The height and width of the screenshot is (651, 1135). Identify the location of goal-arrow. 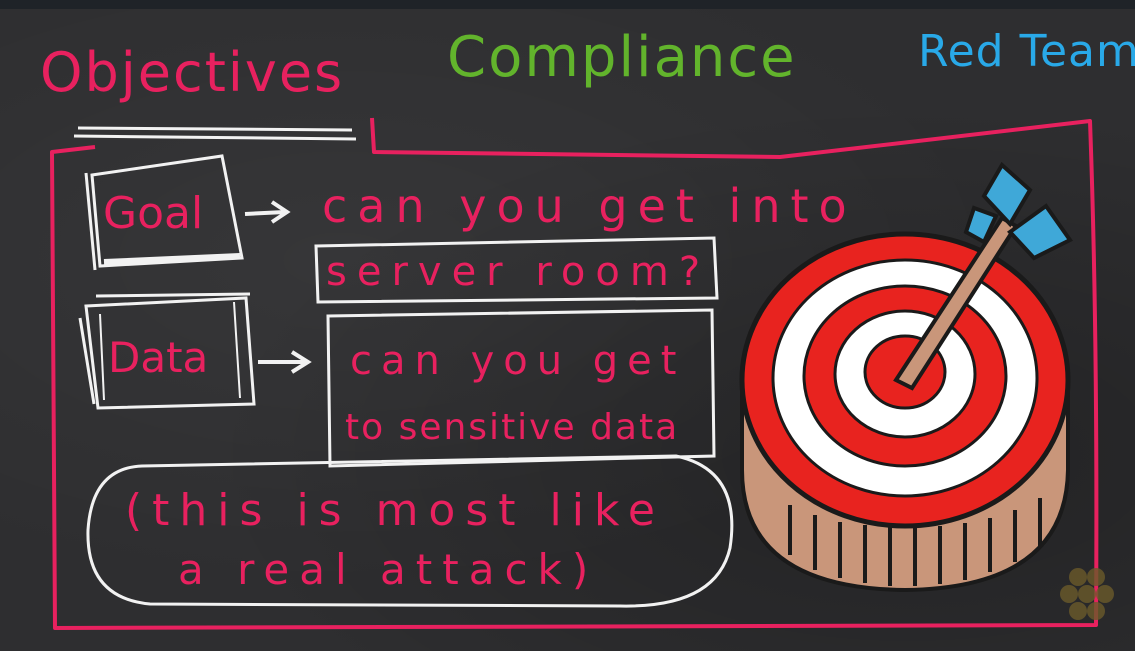
(267, 212).